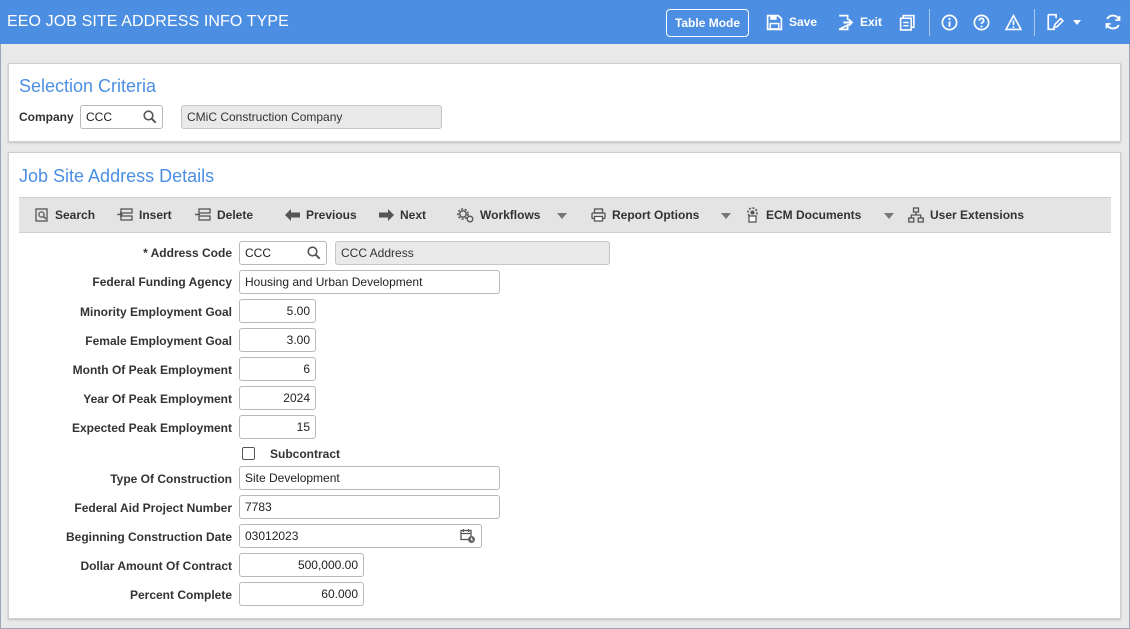  I want to click on ecm-documents-button: ECM Documents, so click(803, 215).